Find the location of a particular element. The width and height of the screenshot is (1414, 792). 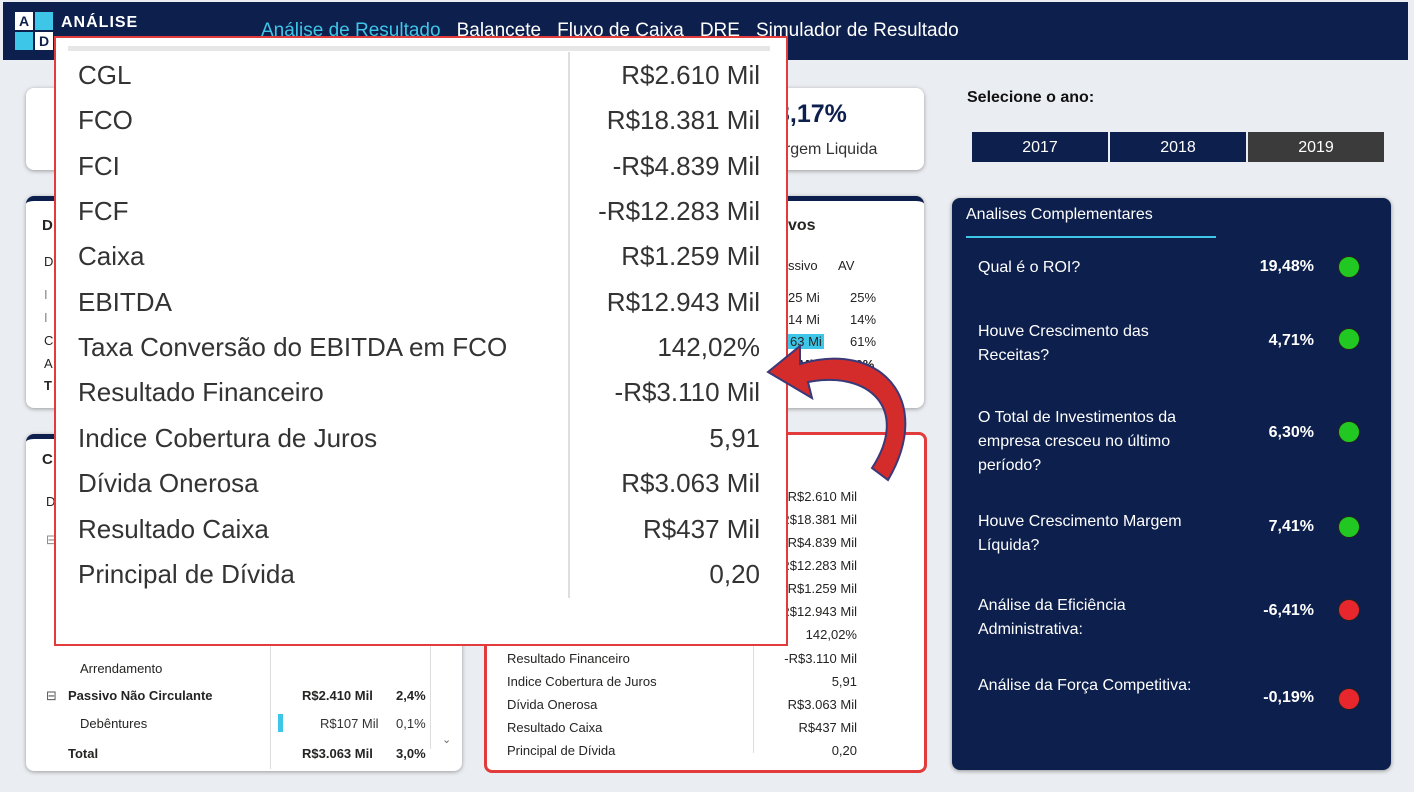

logo-letter-a: A is located at coordinates (24, 21).